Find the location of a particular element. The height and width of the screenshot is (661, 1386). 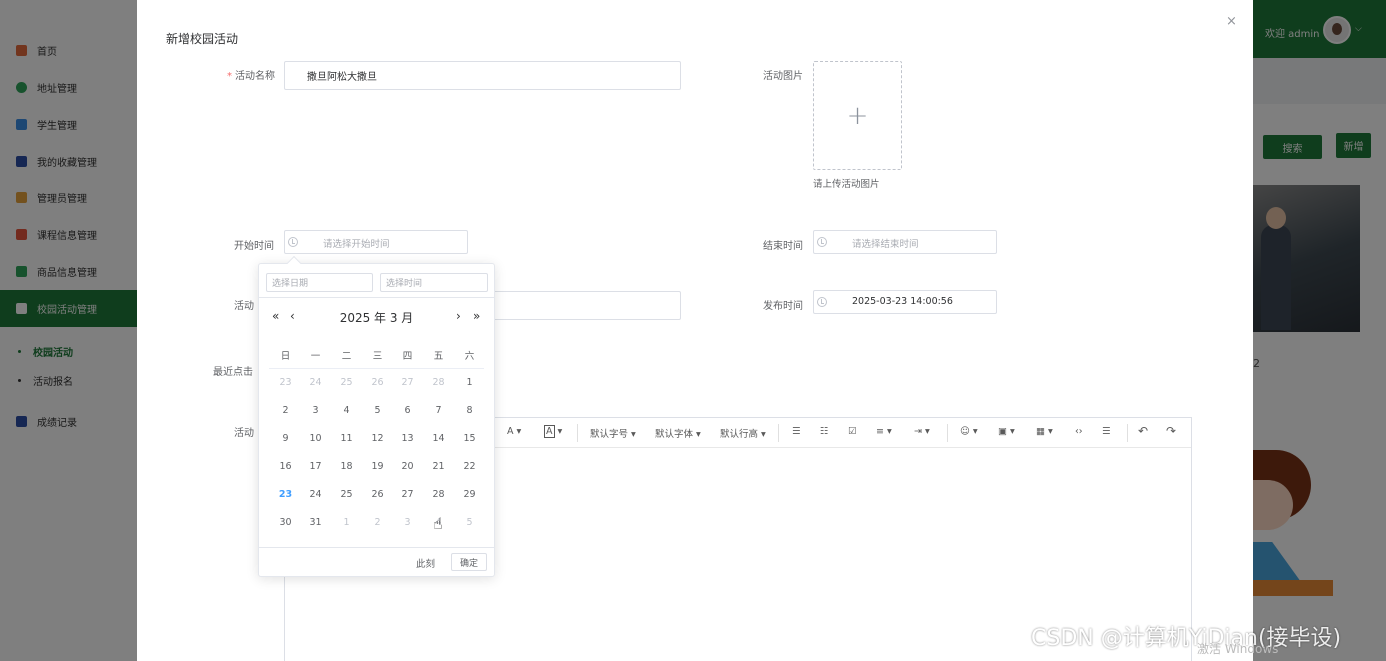

calendar-day: 21 is located at coordinates (438, 466).